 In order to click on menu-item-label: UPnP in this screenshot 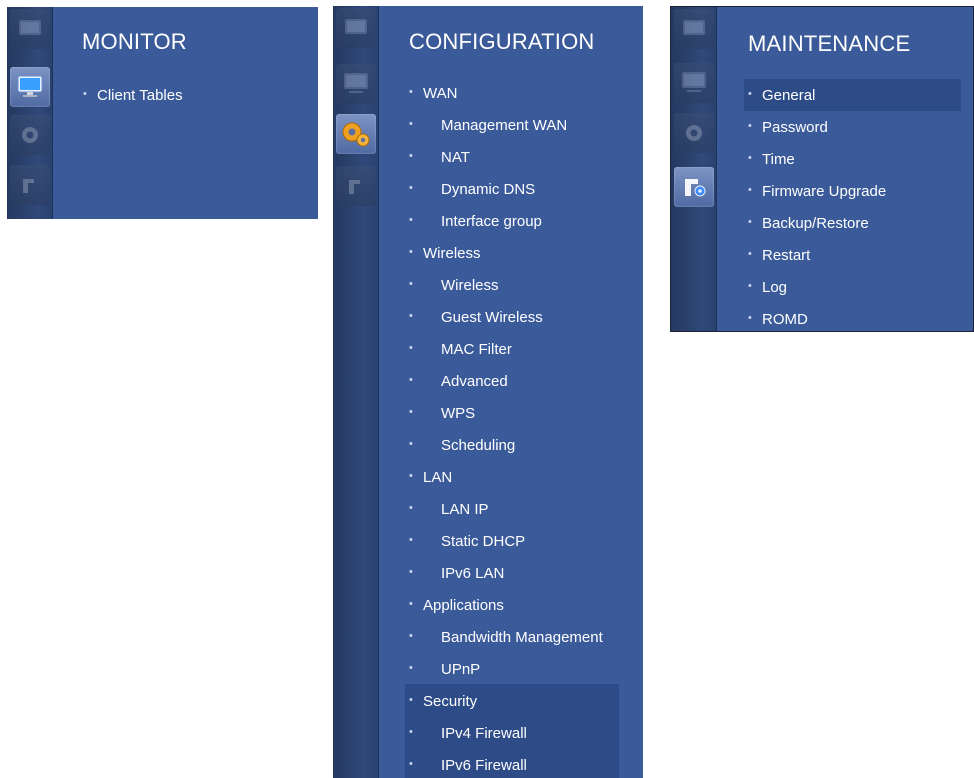, I will do `click(461, 669)`.